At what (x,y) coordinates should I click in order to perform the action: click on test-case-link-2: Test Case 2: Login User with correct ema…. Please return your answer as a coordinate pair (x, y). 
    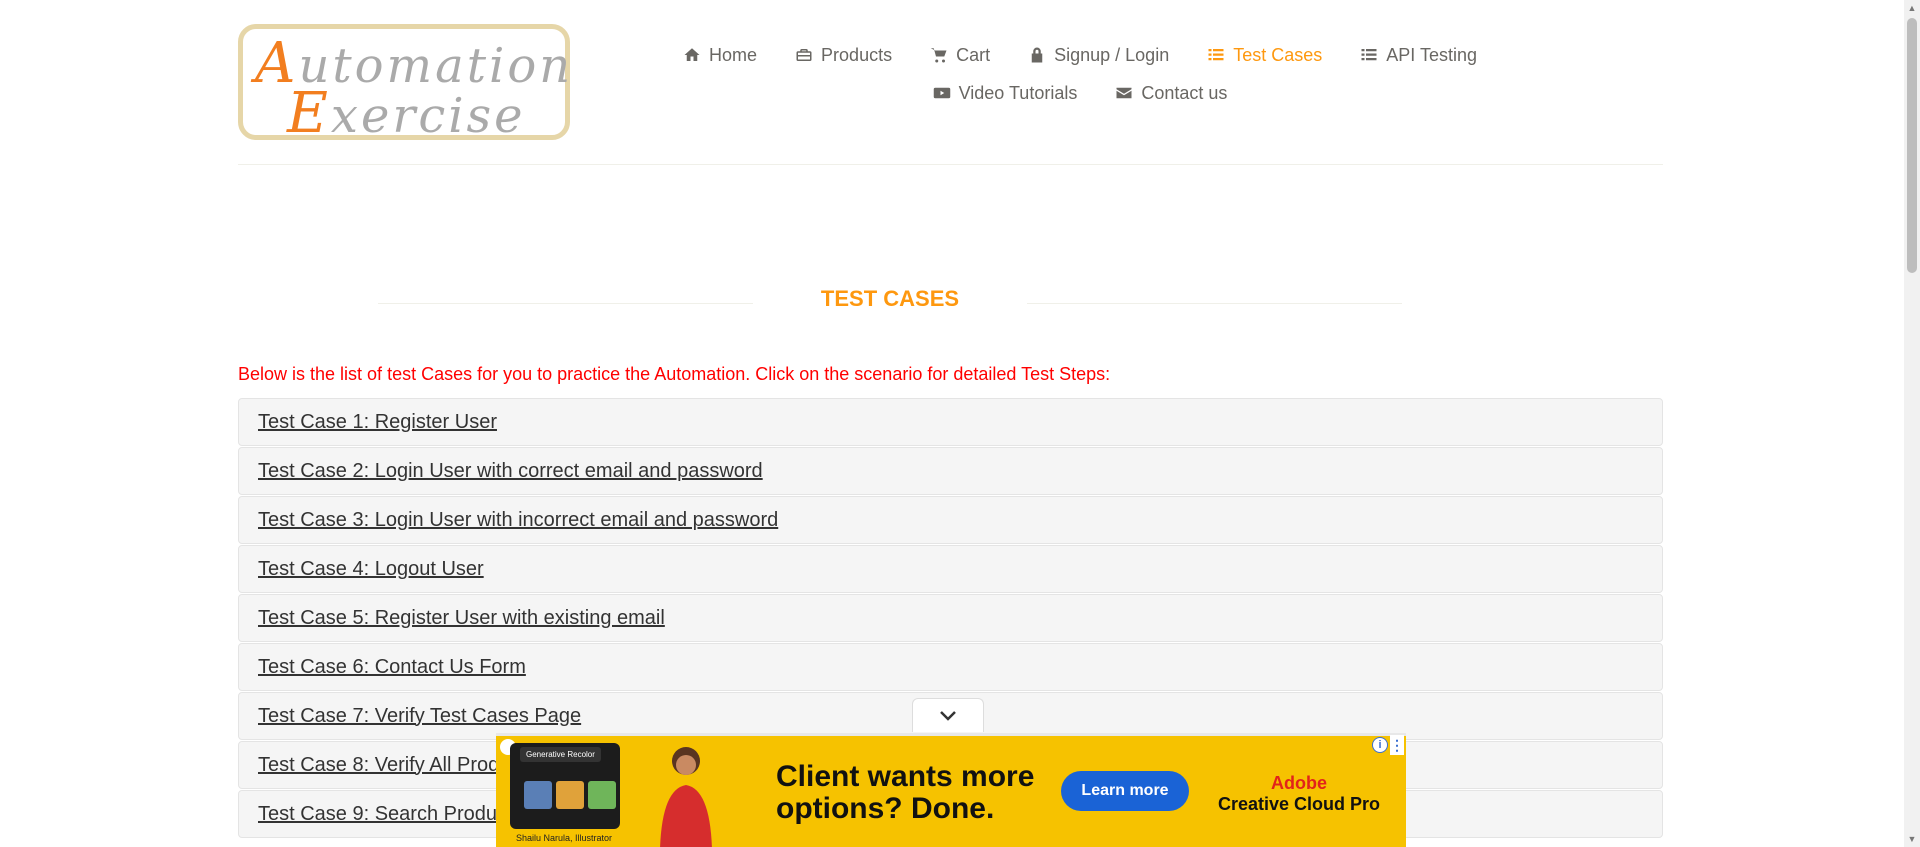
    Looking at the image, I should click on (510, 471).